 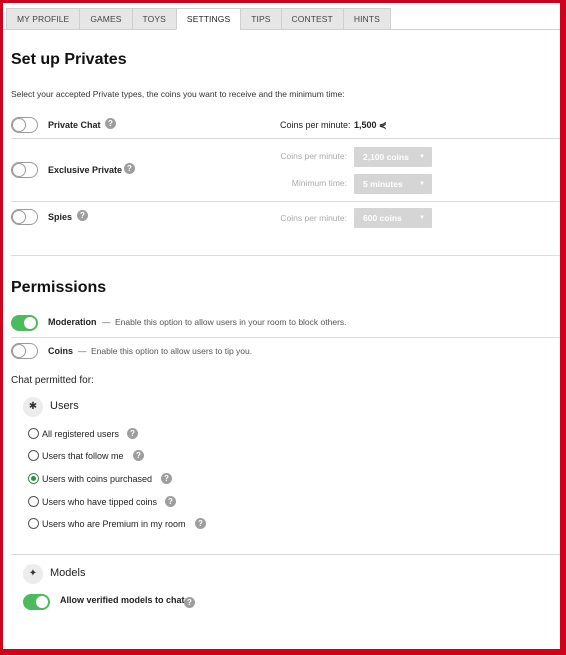 What do you see at coordinates (370, 125) in the screenshot?
I see `private-chat-coins-value: 1,500 ⋞` at bounding box center [370, 125].